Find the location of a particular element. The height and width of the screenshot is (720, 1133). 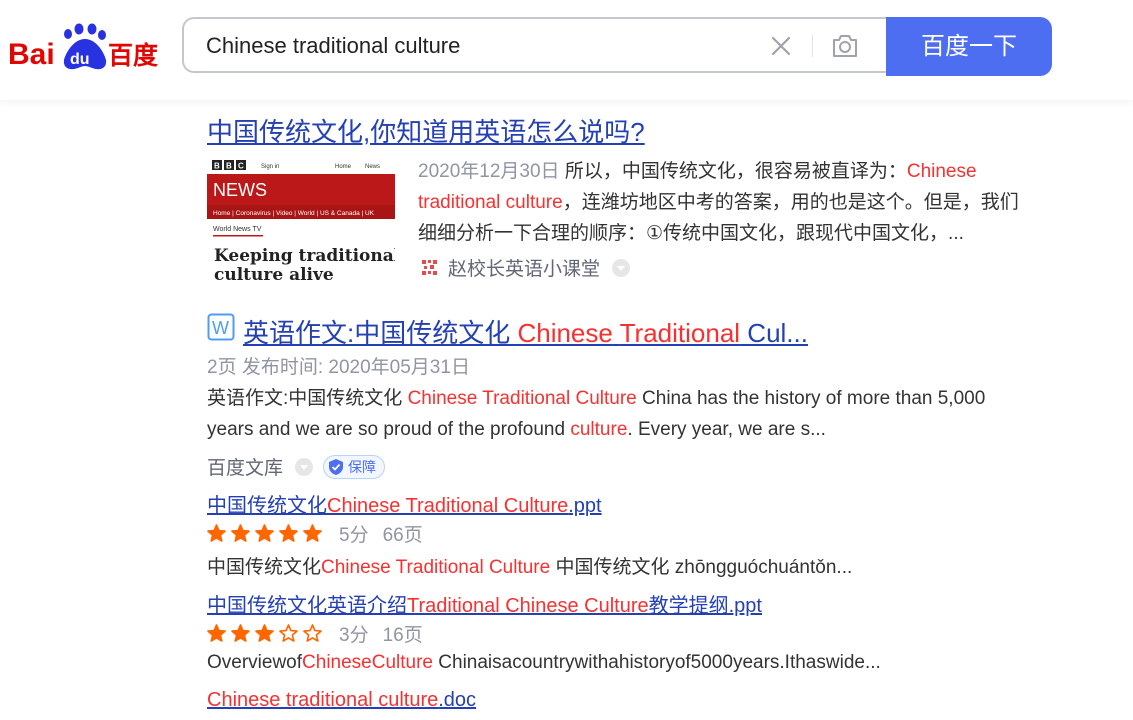

source-name: 赵校长英语小课堂 is located at coordinates (524, 267).